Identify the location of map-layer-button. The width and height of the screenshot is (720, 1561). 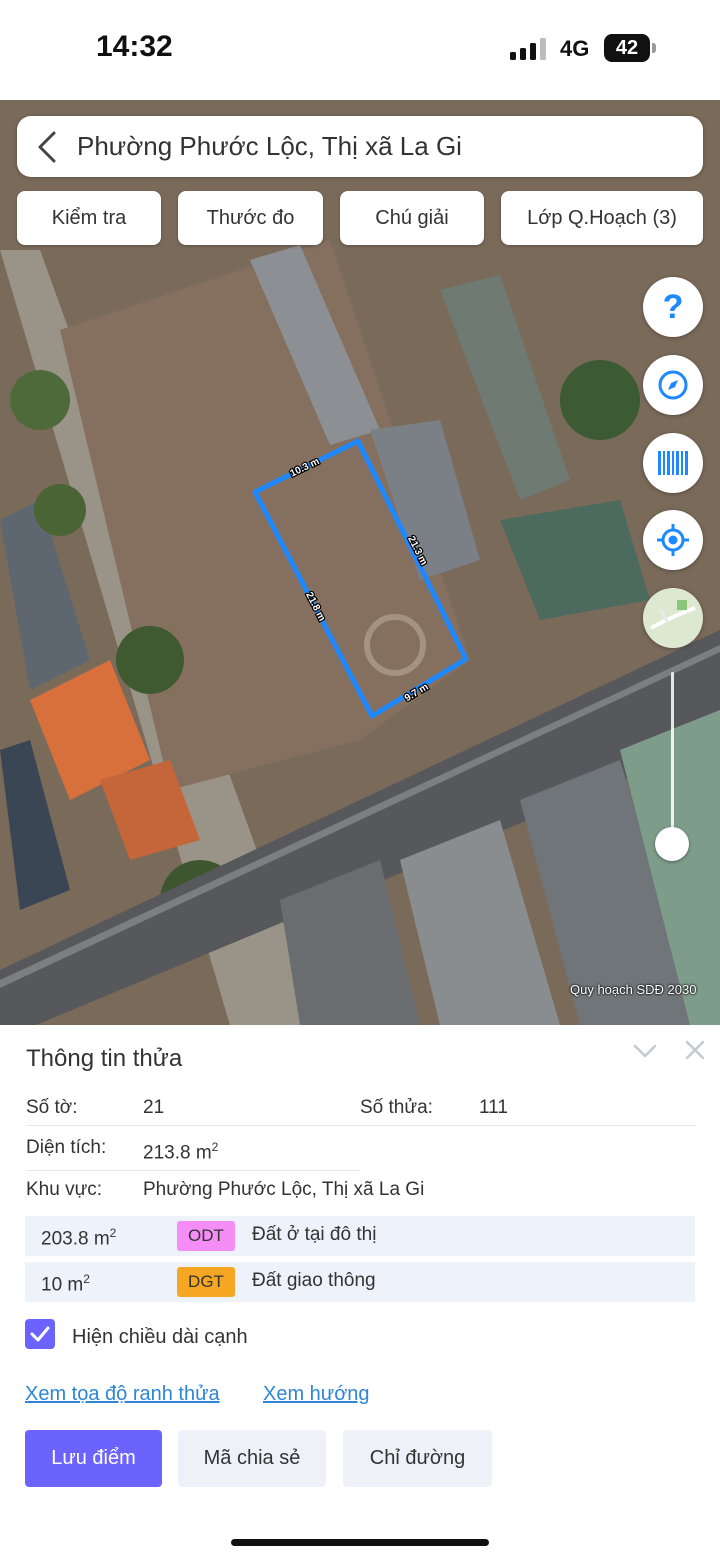
(673, 618).